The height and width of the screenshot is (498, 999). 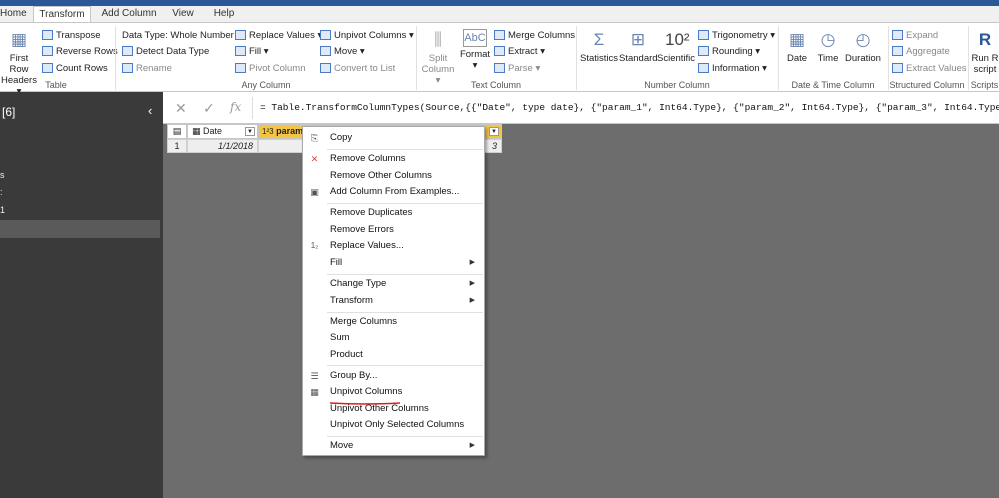 I want to click on aggregate-icon, so click(x=897, y=51).